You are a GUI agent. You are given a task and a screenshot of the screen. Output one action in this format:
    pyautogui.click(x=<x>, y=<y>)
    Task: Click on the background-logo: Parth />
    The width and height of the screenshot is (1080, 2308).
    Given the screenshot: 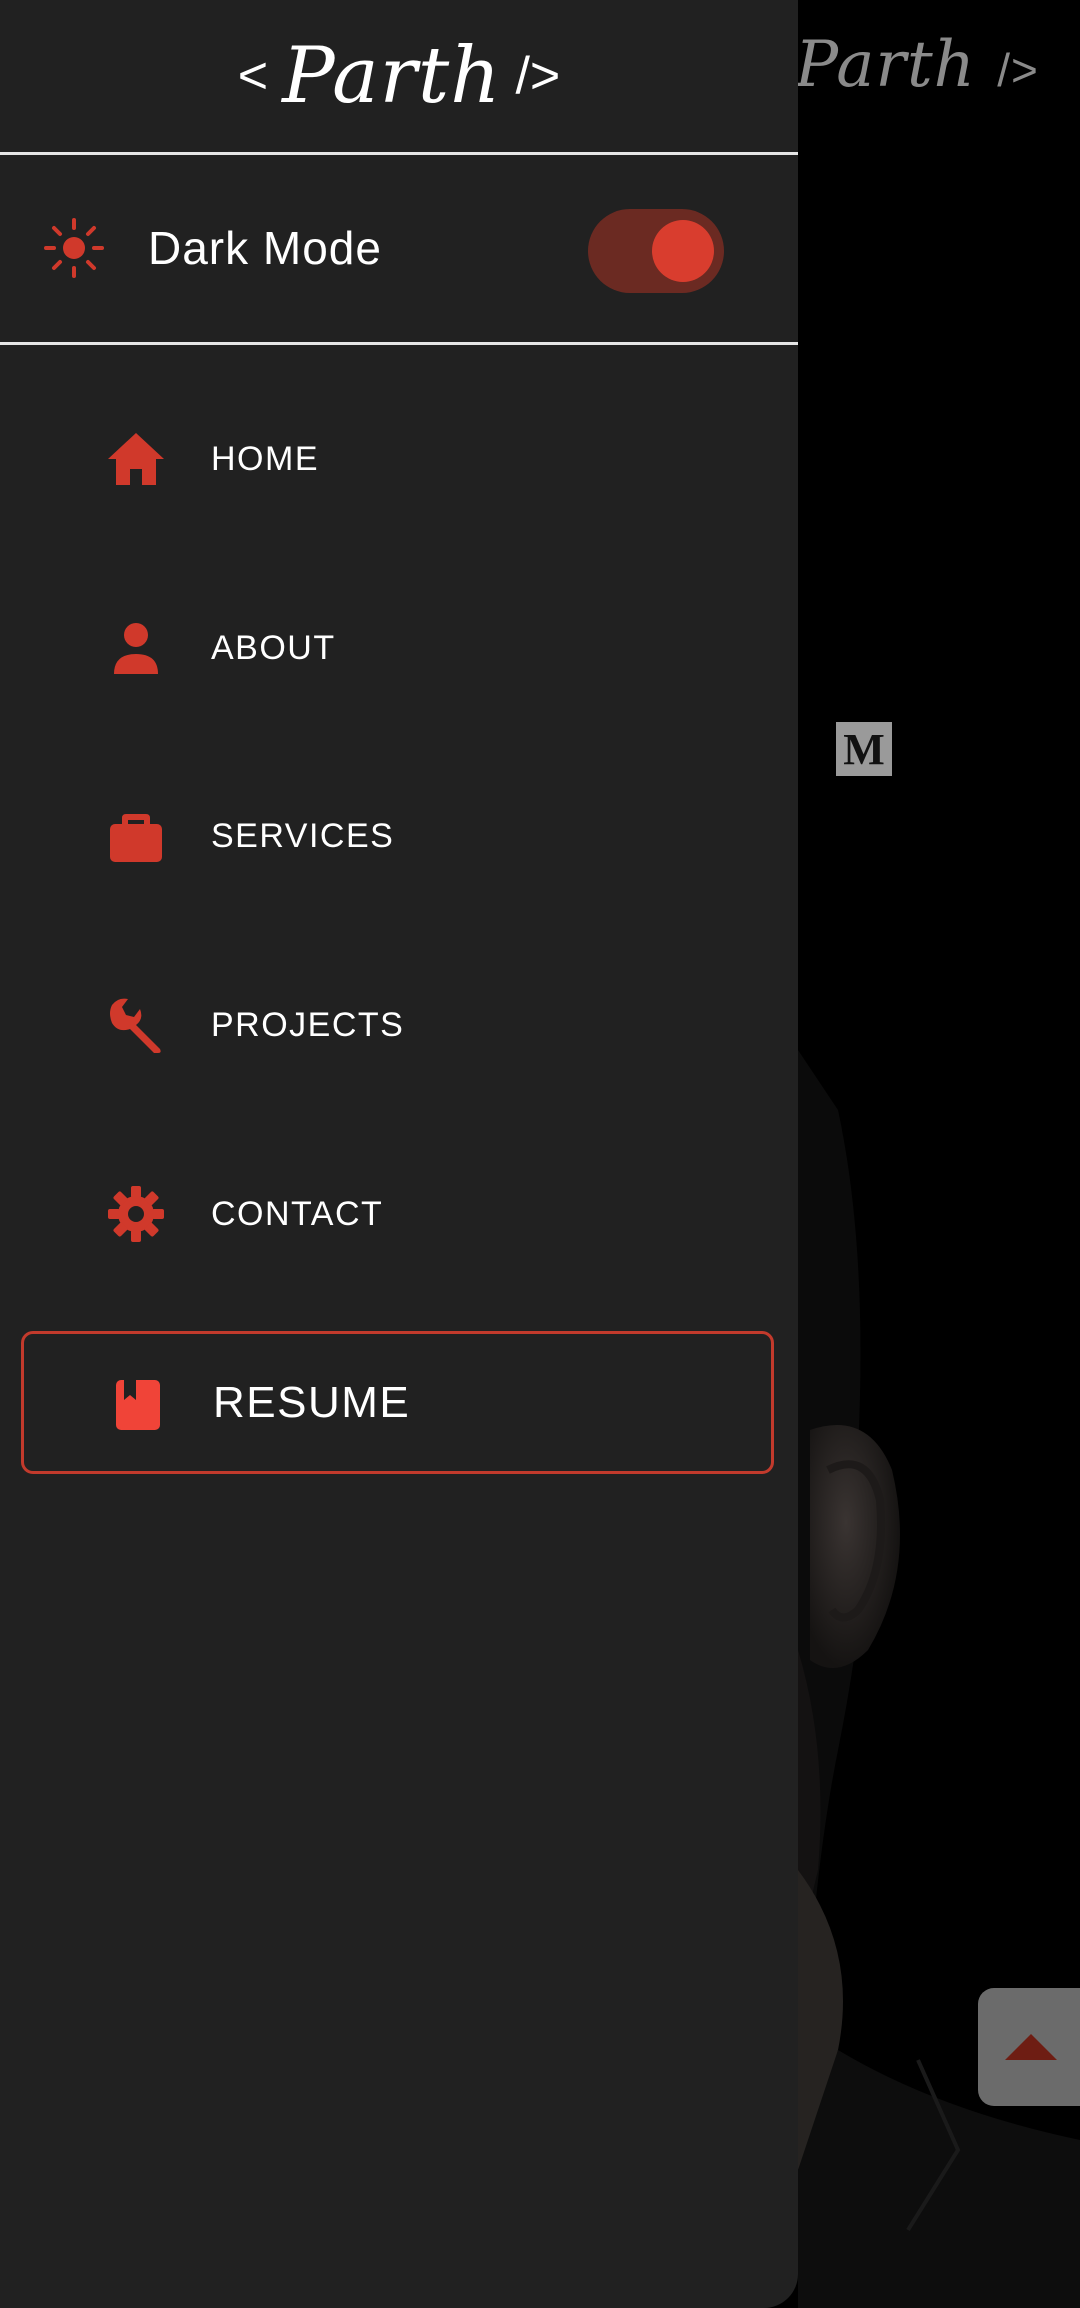 What is the action you would take?
    pyautogui.click(x=917, y=65)
    